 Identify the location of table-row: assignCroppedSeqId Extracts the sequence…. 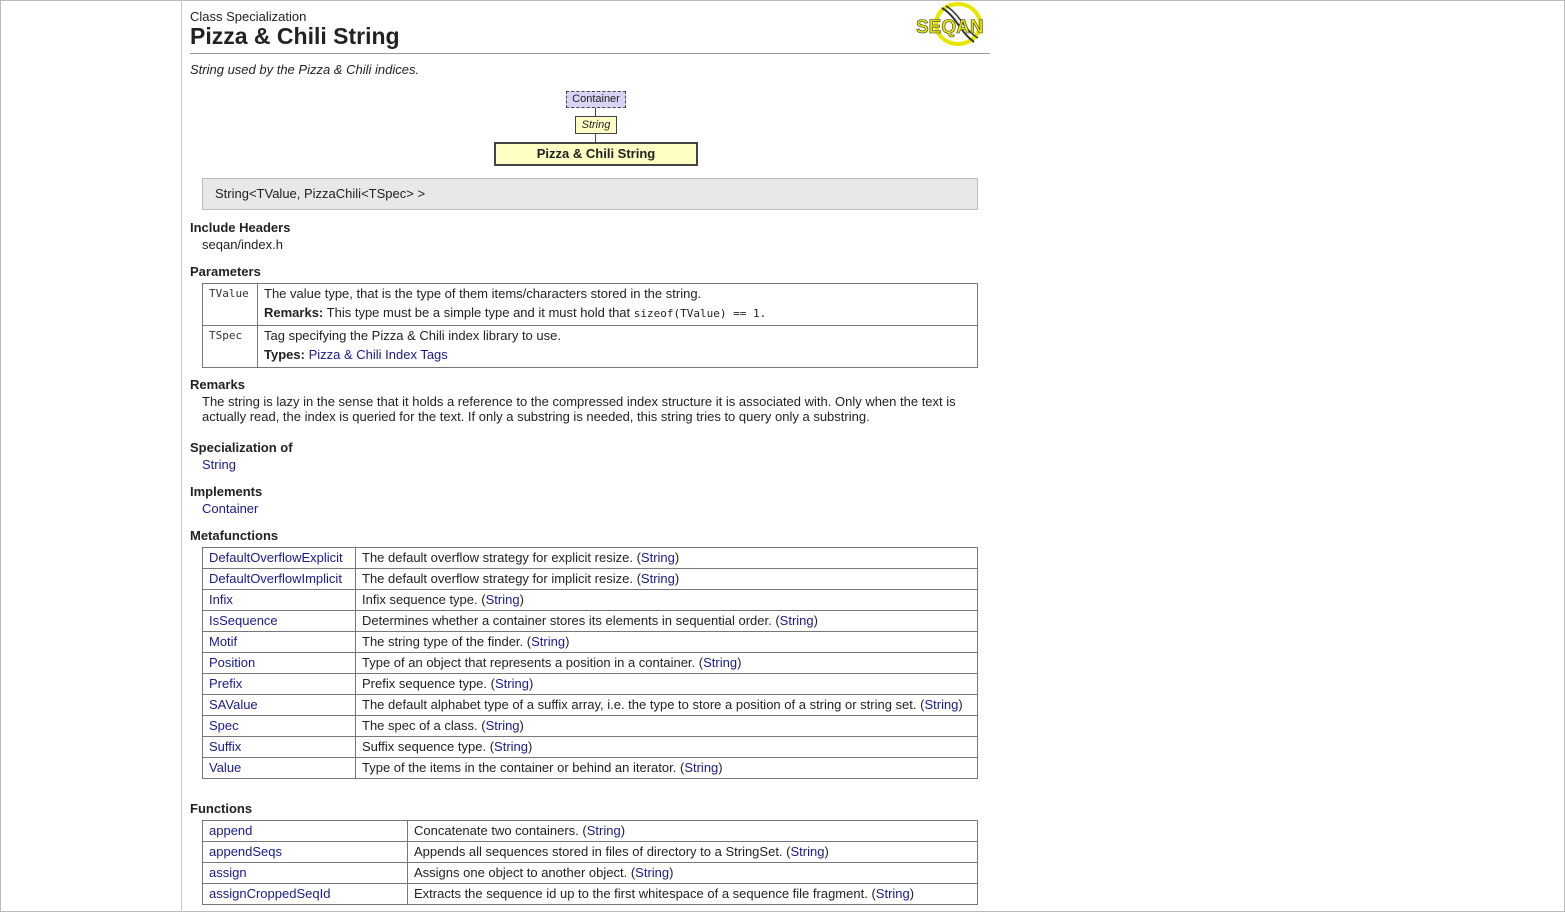
(590, 894).